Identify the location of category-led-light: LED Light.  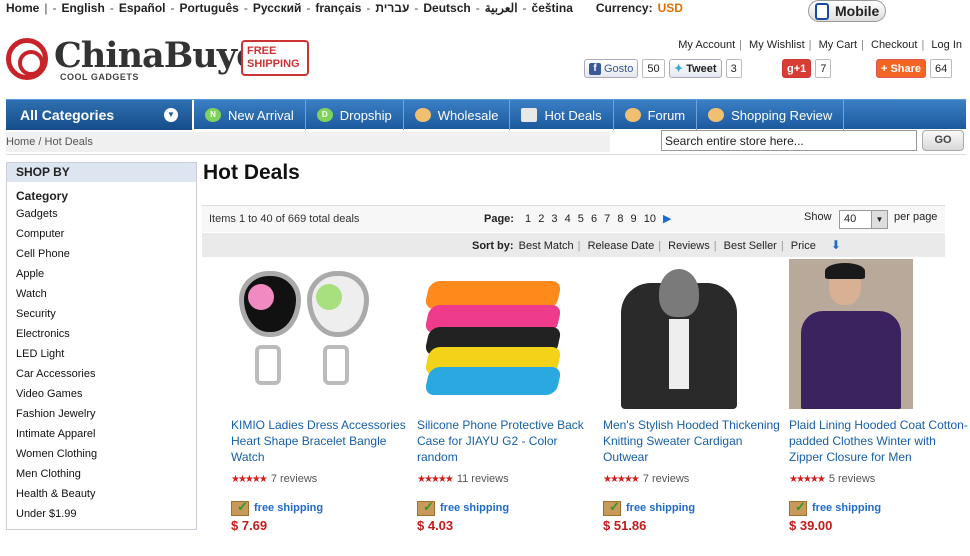
(101, 354).